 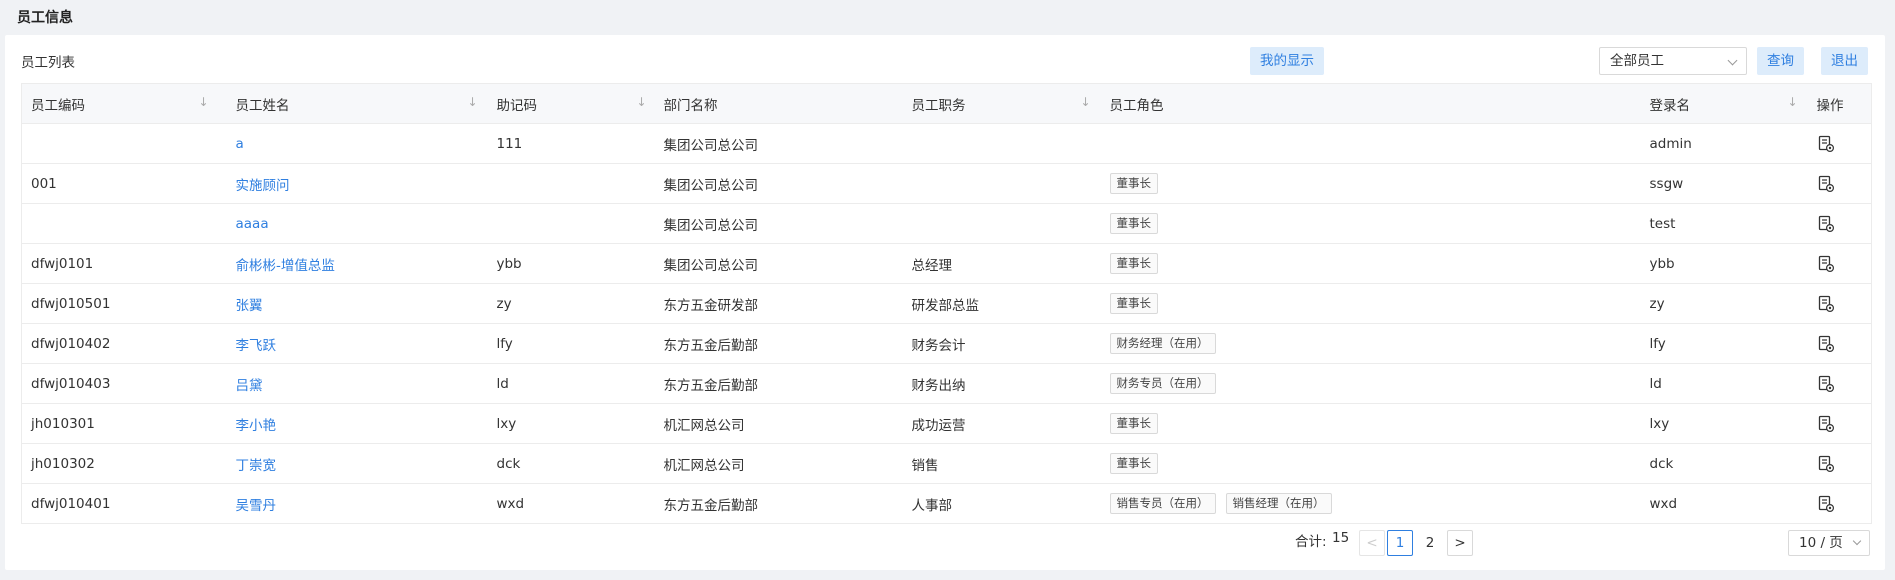 I want to click on page-2-button: 2, so click(x=1430, y=543).